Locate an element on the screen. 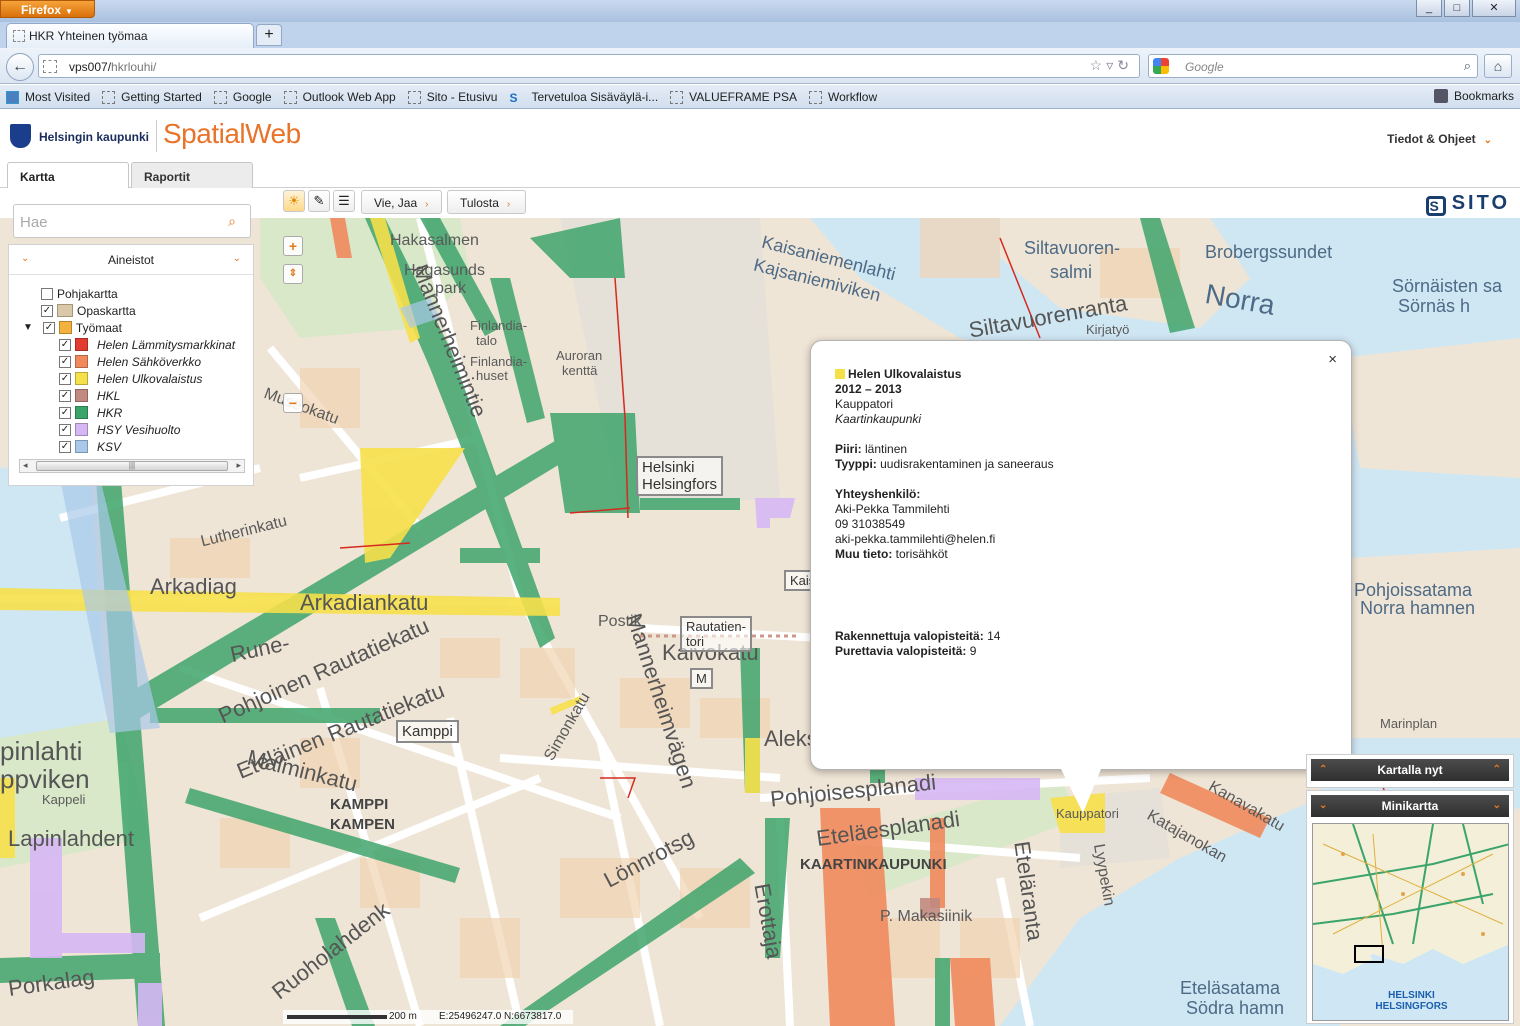 This screenshot has width=1520, height=1026. layer-item-helen-sahko: ✓ Helen Sähköverkko is located at coordinates (130, 361).